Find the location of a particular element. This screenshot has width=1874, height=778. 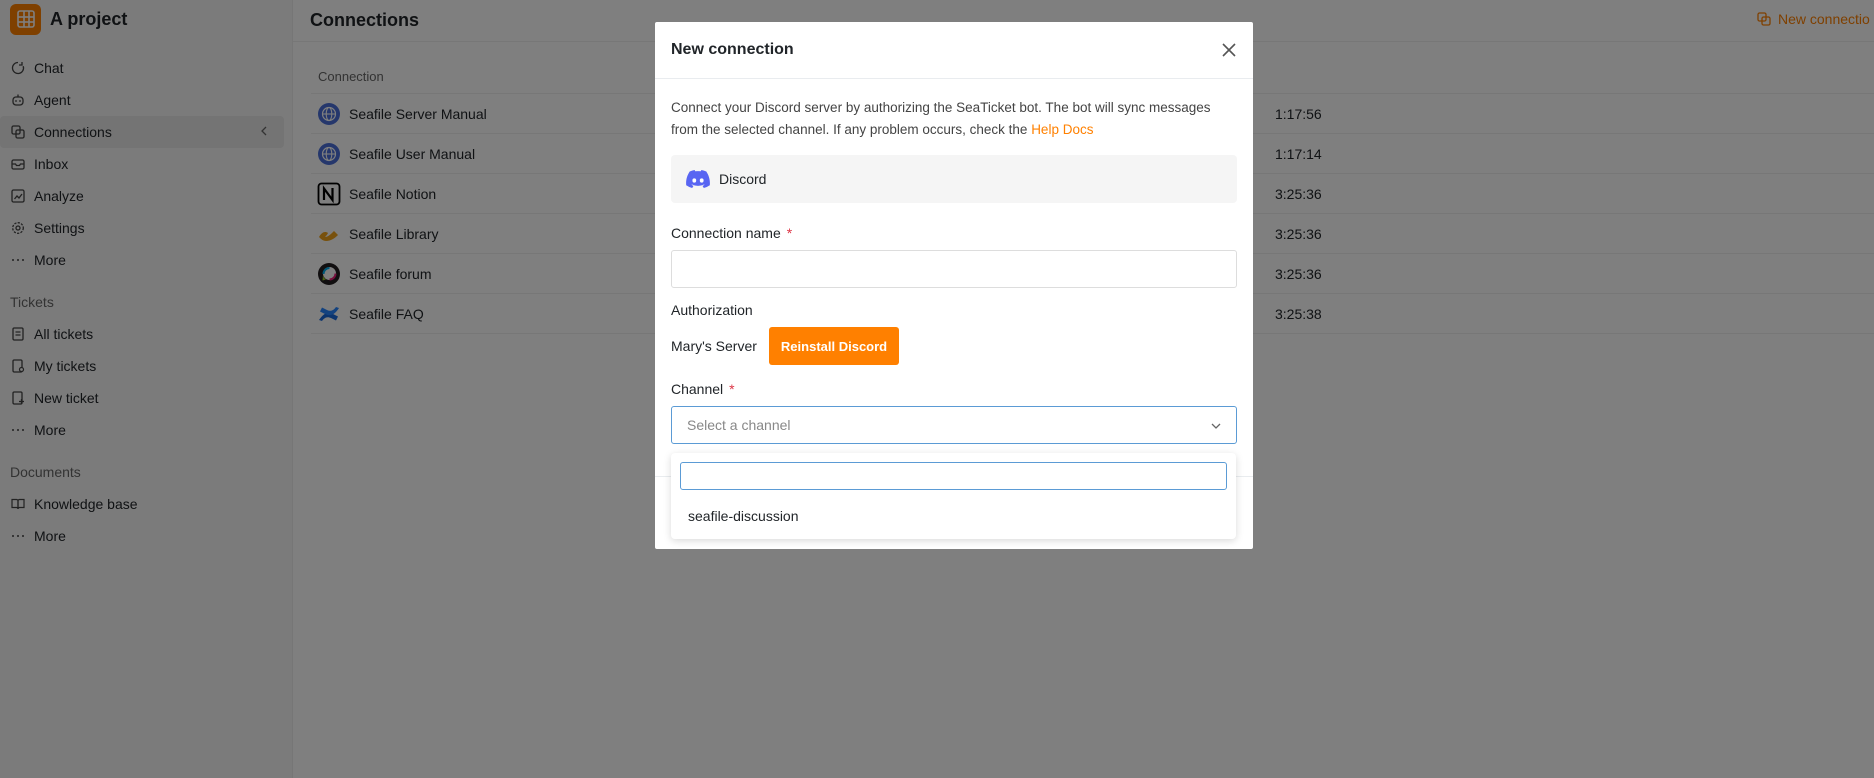

channel-select: Select a channel is located at coordinates (954, 425).